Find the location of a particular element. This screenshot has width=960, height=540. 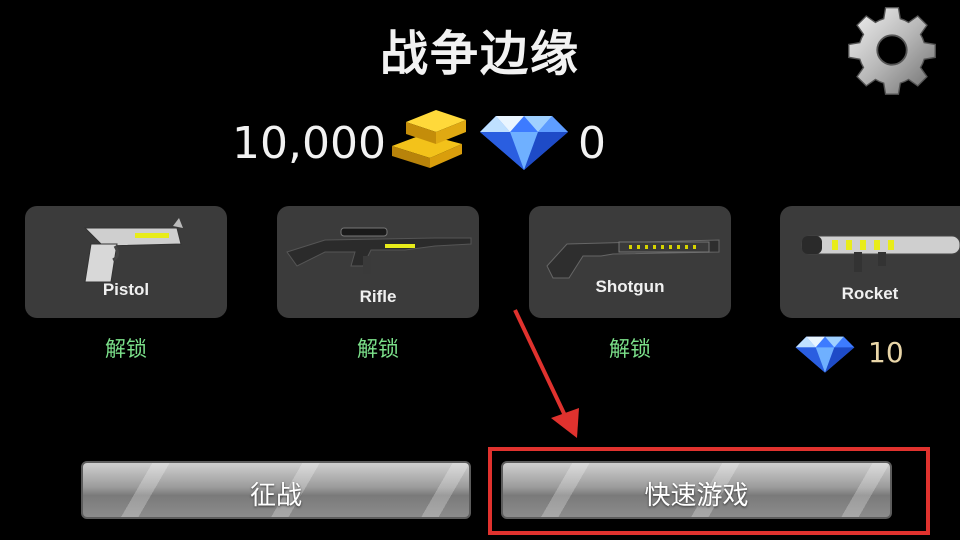

shotgun-icon is located at coordinates (633, 259).